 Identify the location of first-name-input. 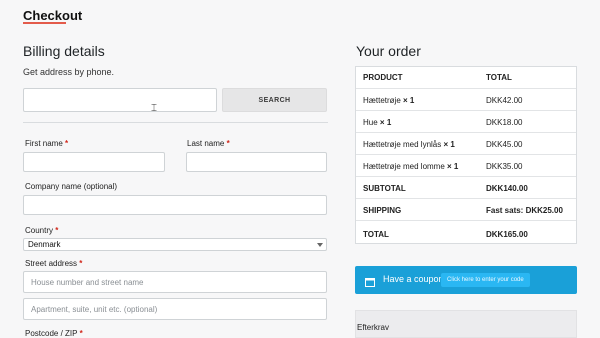
(94, 162).